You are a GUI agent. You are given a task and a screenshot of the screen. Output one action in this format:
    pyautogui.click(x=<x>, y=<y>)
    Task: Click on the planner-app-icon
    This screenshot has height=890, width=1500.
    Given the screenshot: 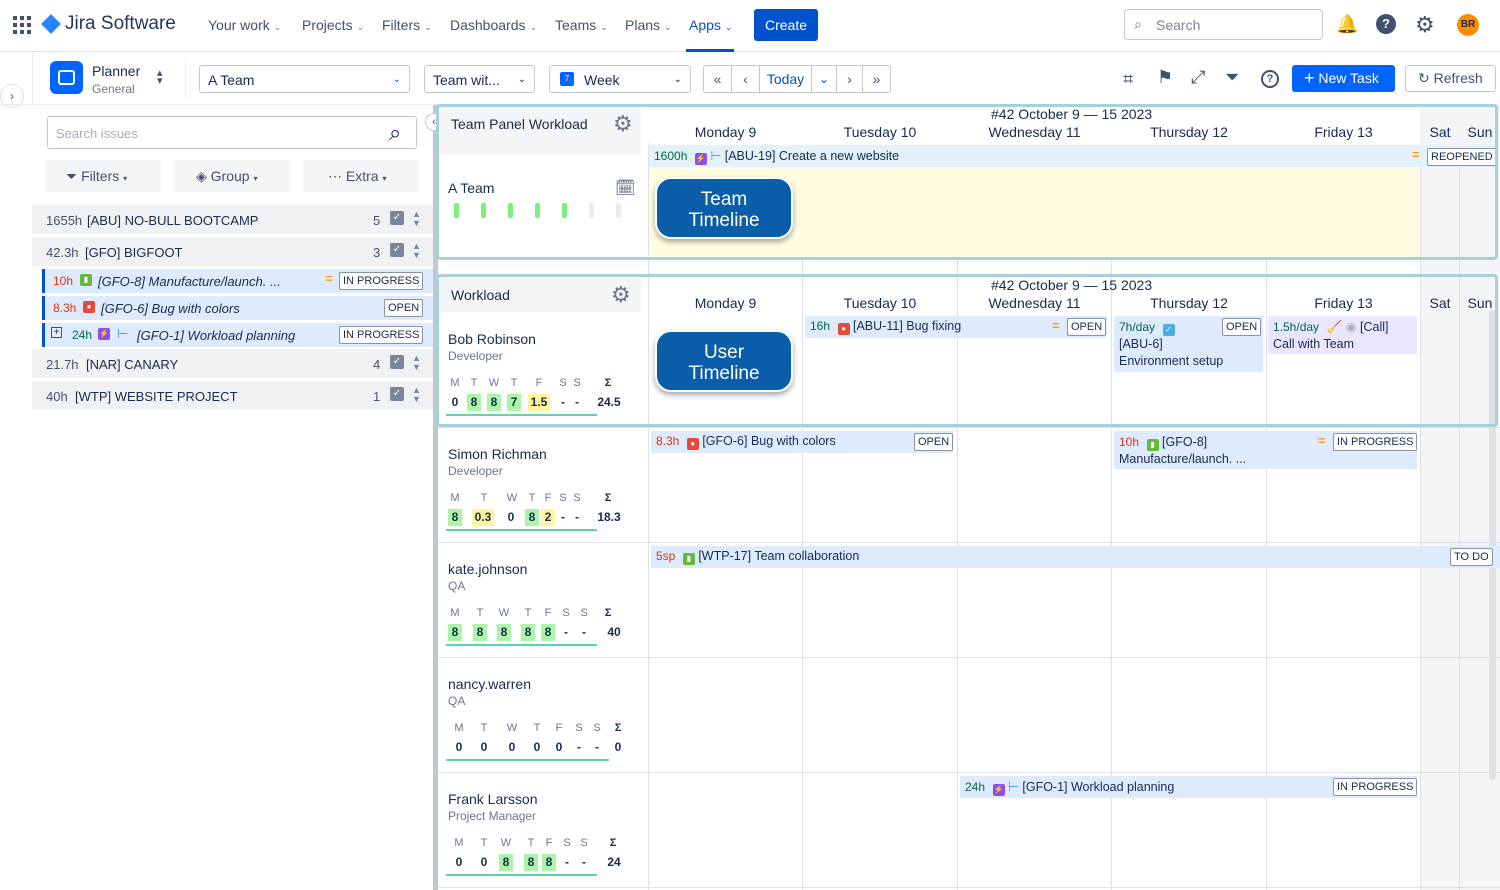 What is the action you would take?
    pyautogui.click(x=66, y=77)
    